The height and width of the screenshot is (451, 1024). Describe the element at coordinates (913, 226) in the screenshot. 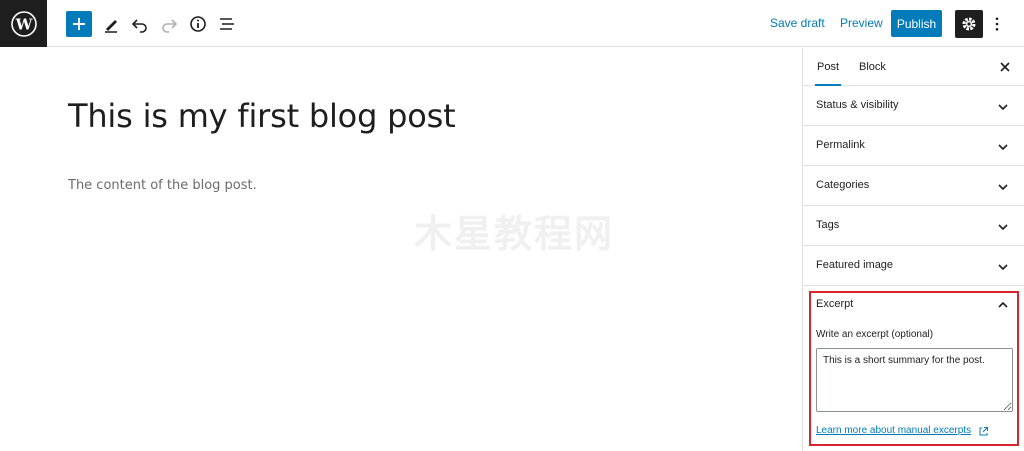

I see `panel-tags: Tags` at that location.